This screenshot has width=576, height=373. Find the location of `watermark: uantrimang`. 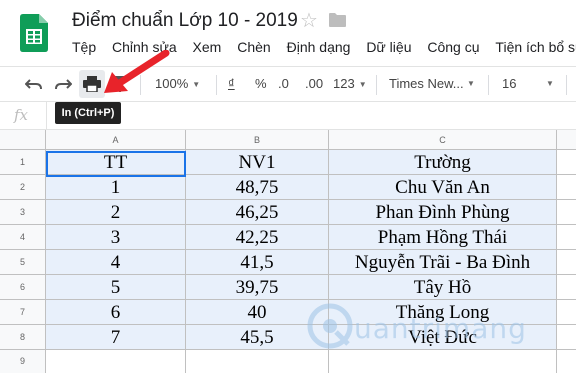

watermark: uantrimang is located at coordinates (416, 328).